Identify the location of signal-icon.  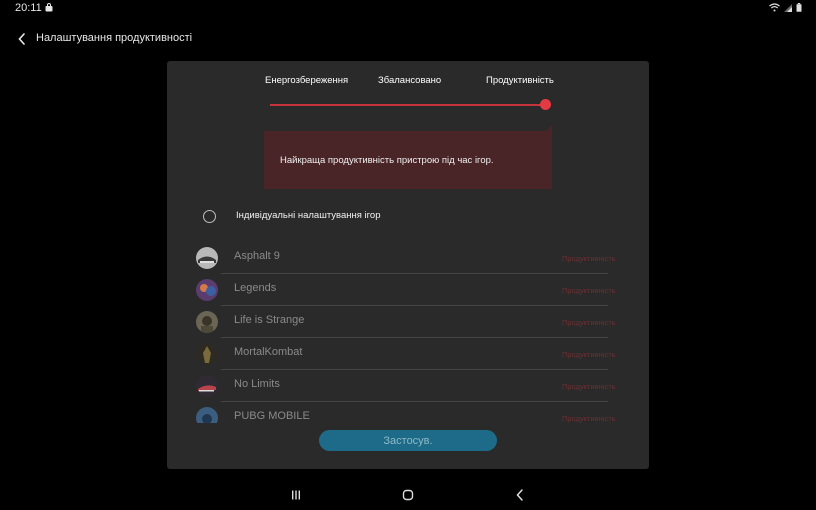
(788, 7).